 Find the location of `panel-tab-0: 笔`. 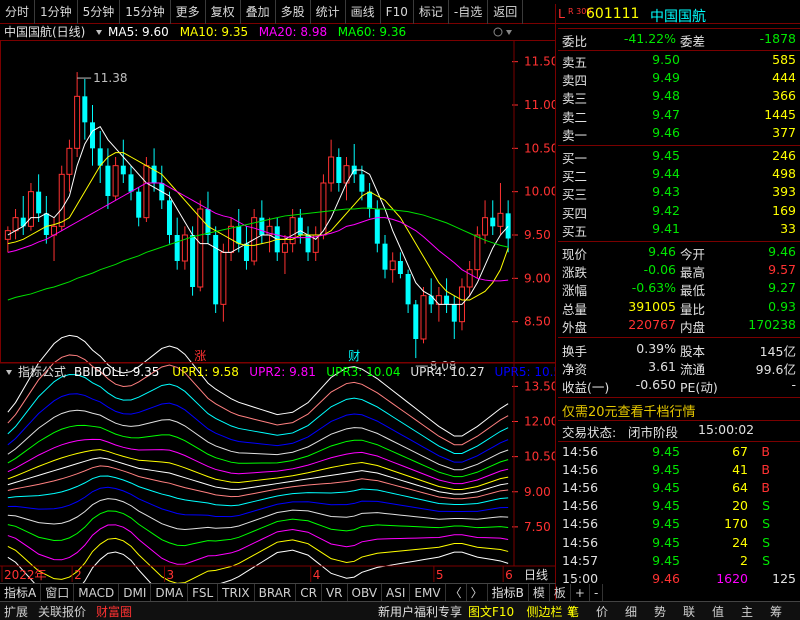

panel-tab-0: 笔 is located at coordinates (573, 611).